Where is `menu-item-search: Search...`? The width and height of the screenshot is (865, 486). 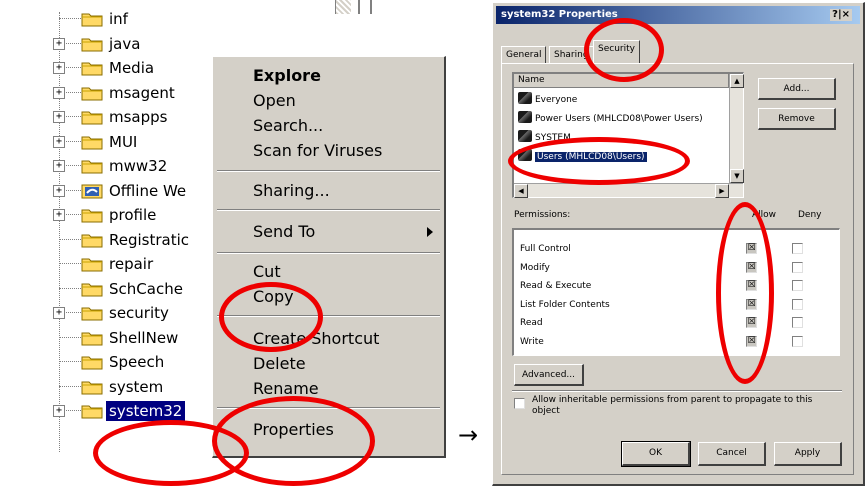 menu-item-search: Search... is located at coordinates (288, 126).